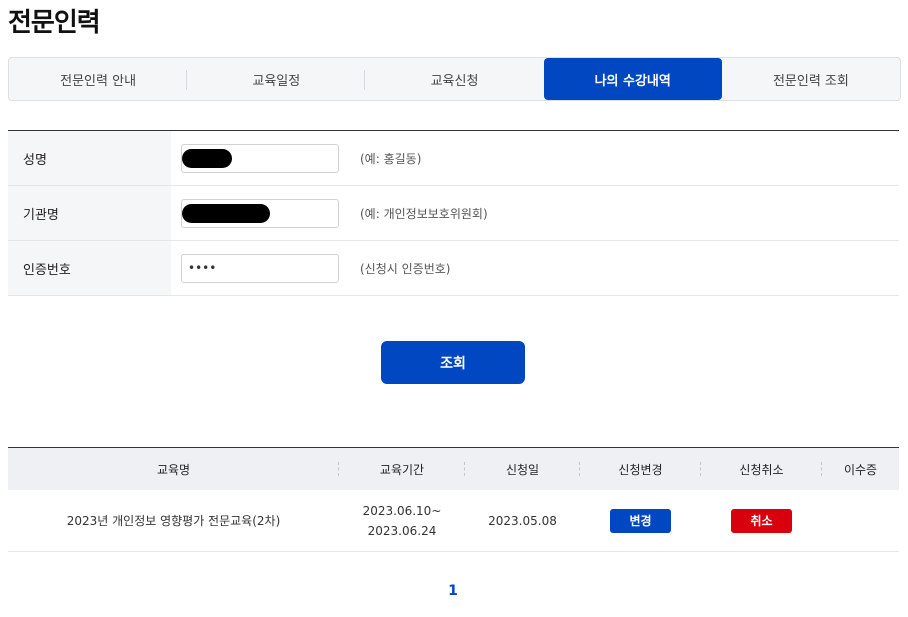  What do you see at coordinates (89, 158) in the screenshot?
I see `name-label: 성명` at bounding box center [89, 158].